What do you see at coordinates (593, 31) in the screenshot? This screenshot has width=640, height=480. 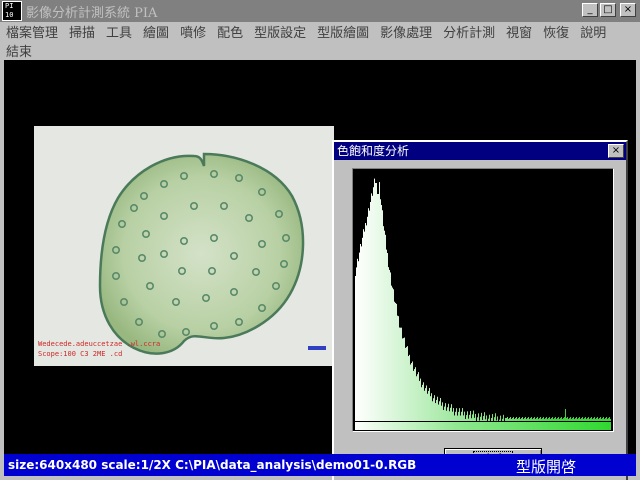 I see `menu-item: 說明` at bounding box center [593, 31].